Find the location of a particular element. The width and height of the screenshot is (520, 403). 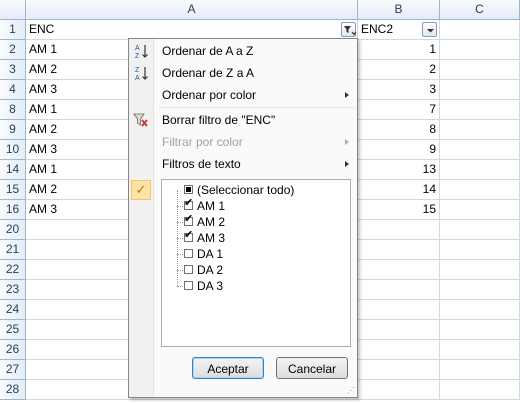

row-header: 14 is located at coordinates (13, 170).